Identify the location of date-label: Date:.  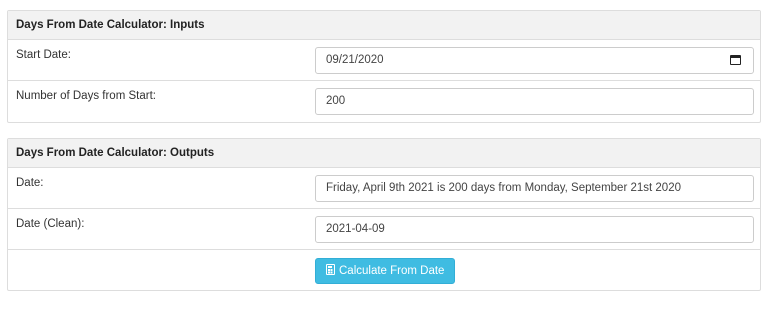
(30, 183).